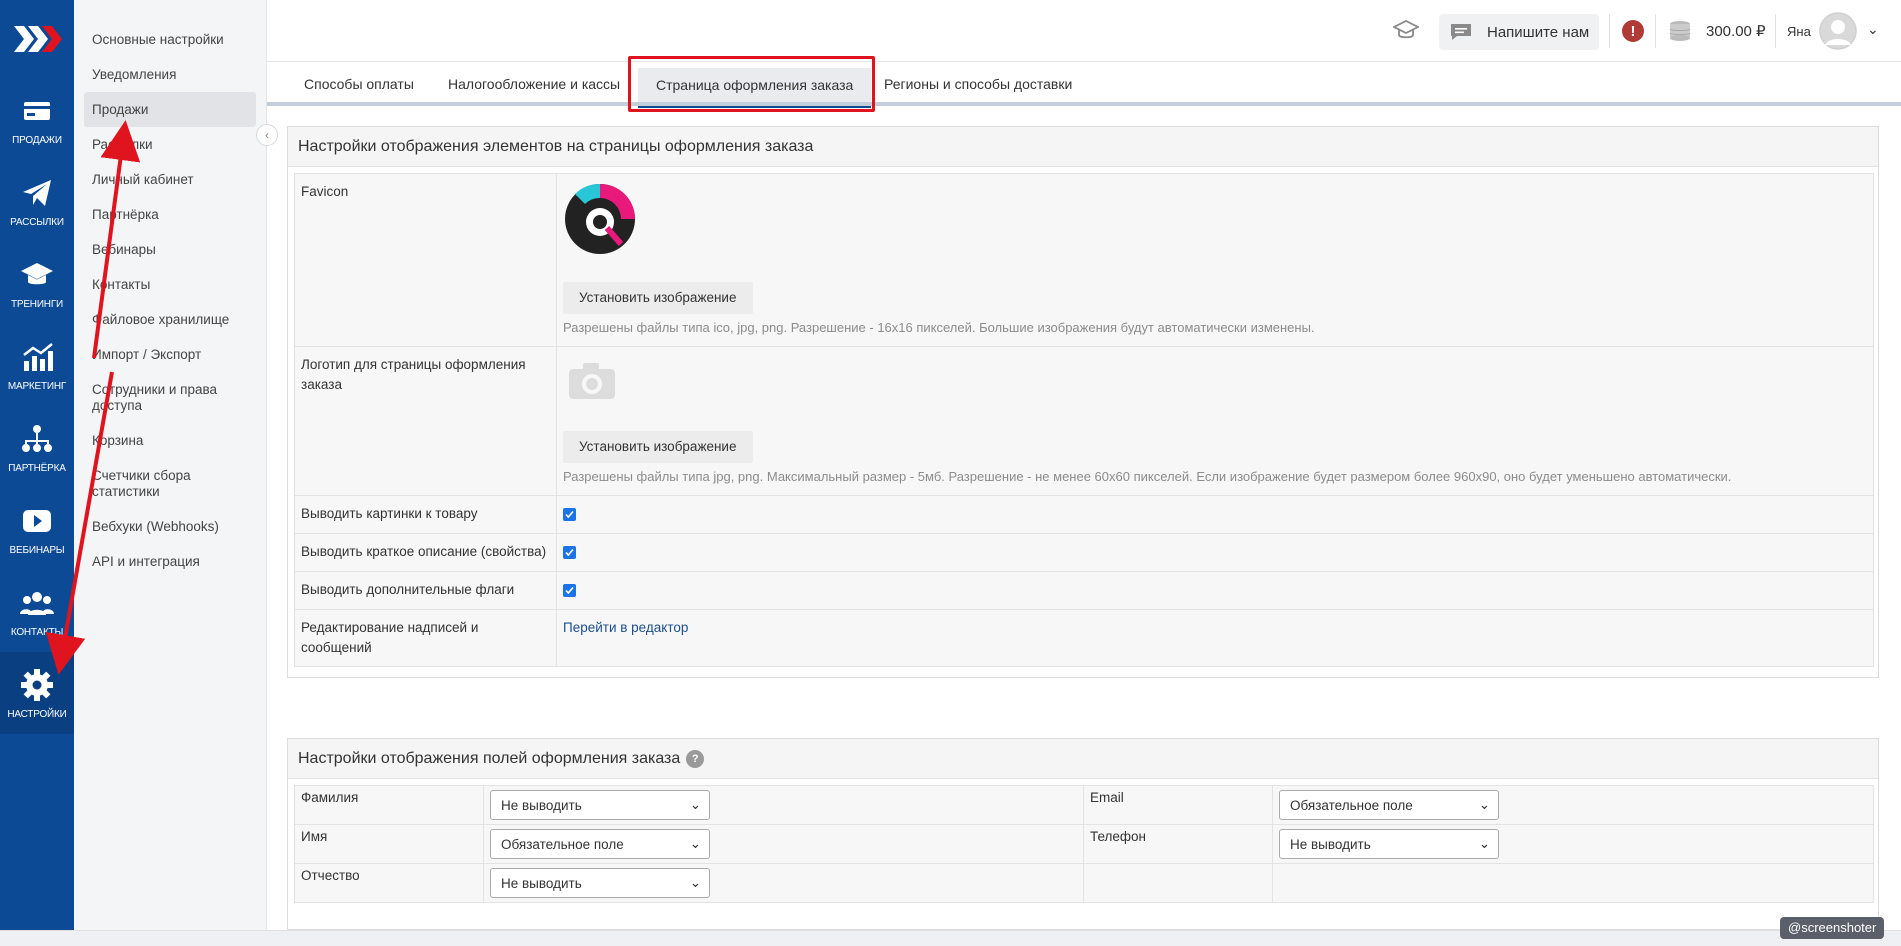 This screenshot has height=946, width=1901. I want to click on annotation-arrows, so click(93, 397).